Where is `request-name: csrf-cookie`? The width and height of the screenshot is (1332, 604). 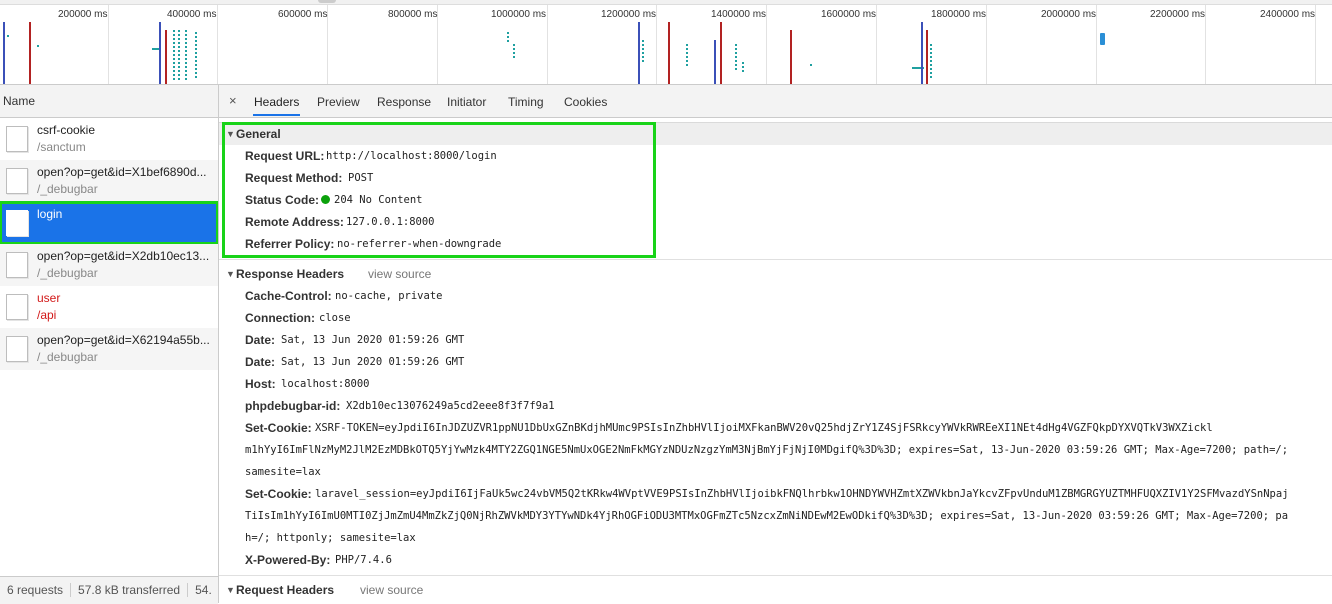
request-name: csrf-cookie is located at coordinates (66, 130).